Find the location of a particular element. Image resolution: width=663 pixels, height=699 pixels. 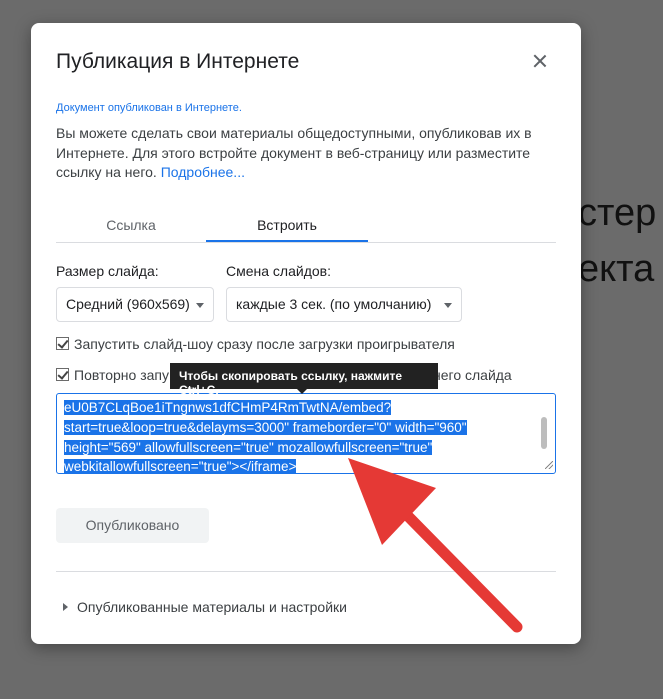

loop-label: Повторно запу is located at coordinates (121, 375).